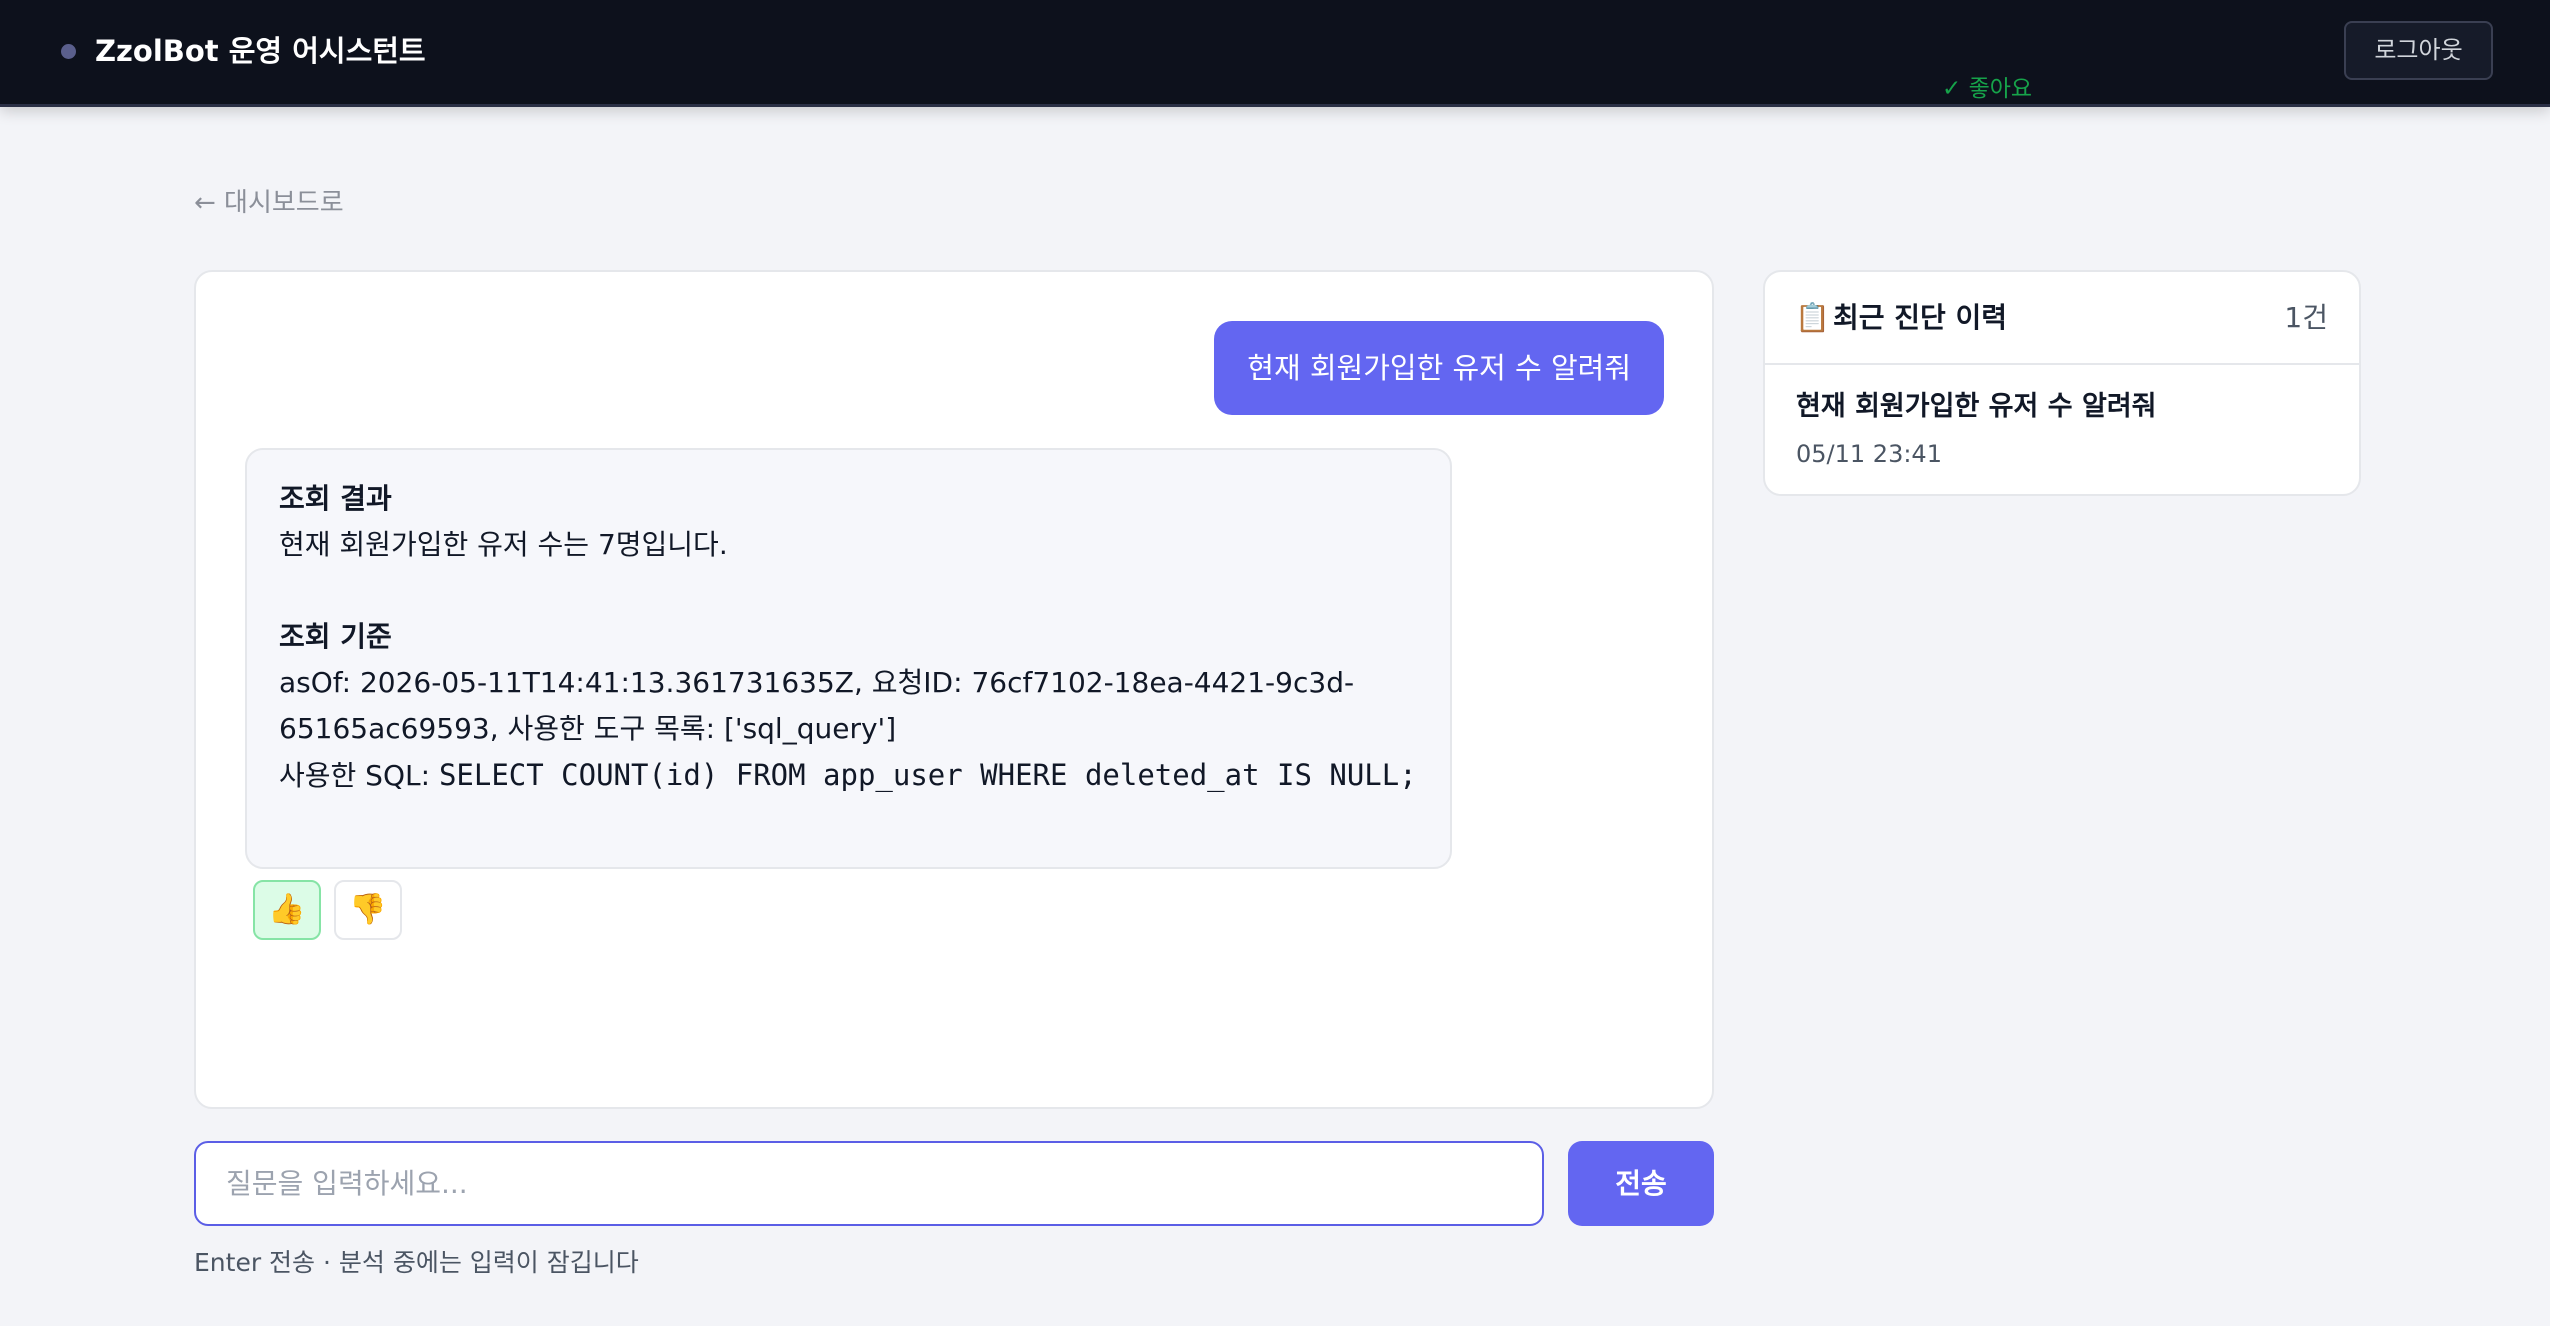 Image resolution: width=2550 pixels, height=1326 pixels. What do you see at coordinates (1976, 406) in the screenshot?
I see `history-item-title: 현재 회원가입한 유저 수 알려줘` at bounding box center [1976, 406].